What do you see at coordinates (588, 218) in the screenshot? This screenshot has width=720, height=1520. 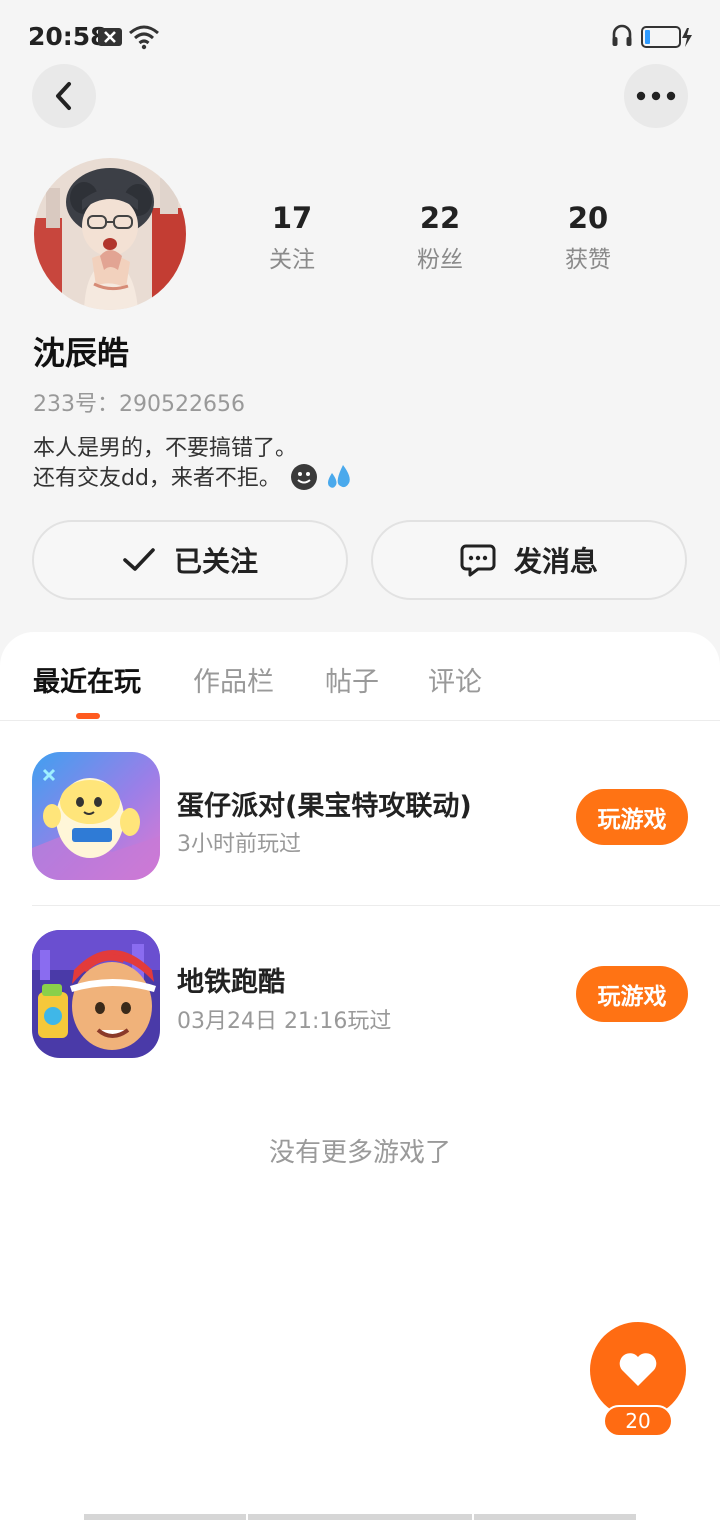 I see `likes-received-count: 20` at bounding box center [588, 218].